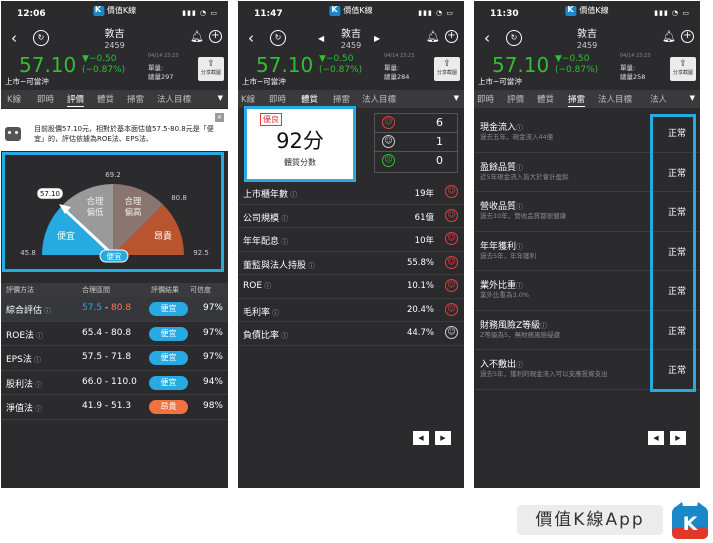 The width and height of the screenshot is (713, 543). I want to click on range-cell: 65.4 - 80.8, so click(106, 333).